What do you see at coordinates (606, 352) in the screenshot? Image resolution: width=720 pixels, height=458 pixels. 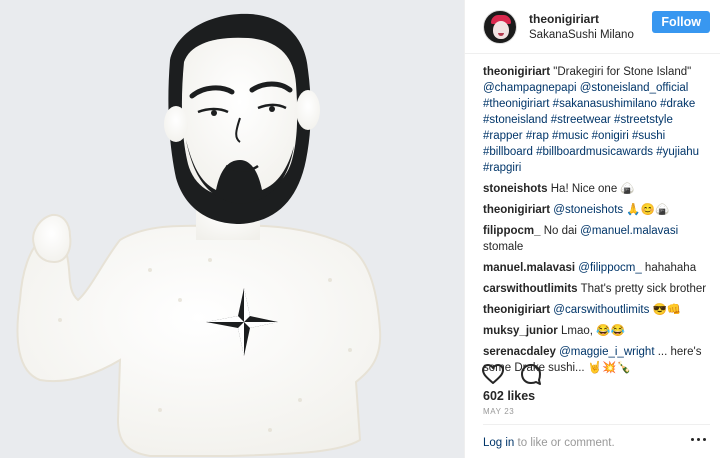 I see `comment-mention: @maggie_i_wright` at bounding box center [606, 352].